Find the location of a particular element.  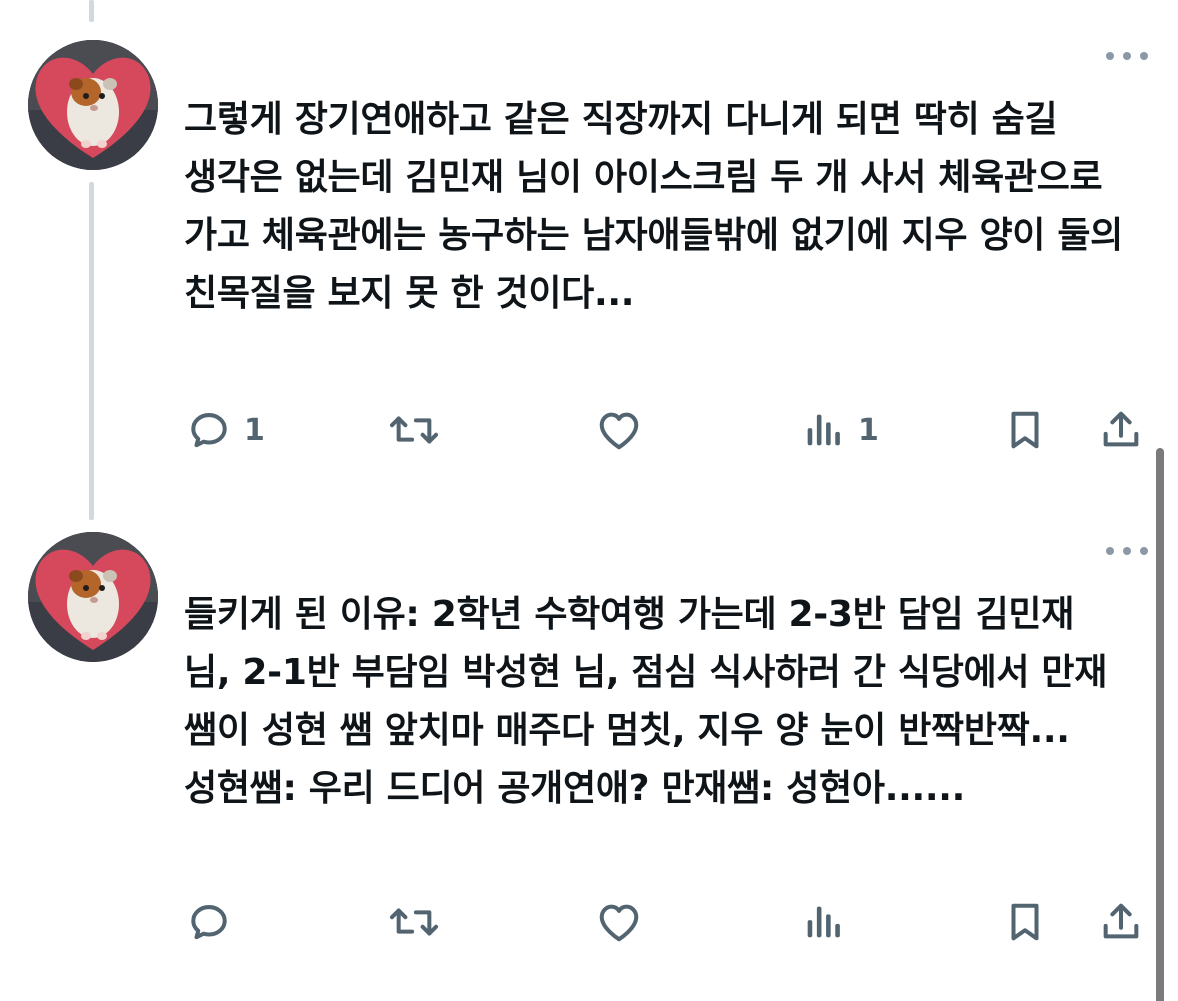

tweet-actions is located at coordinates (666, 922).